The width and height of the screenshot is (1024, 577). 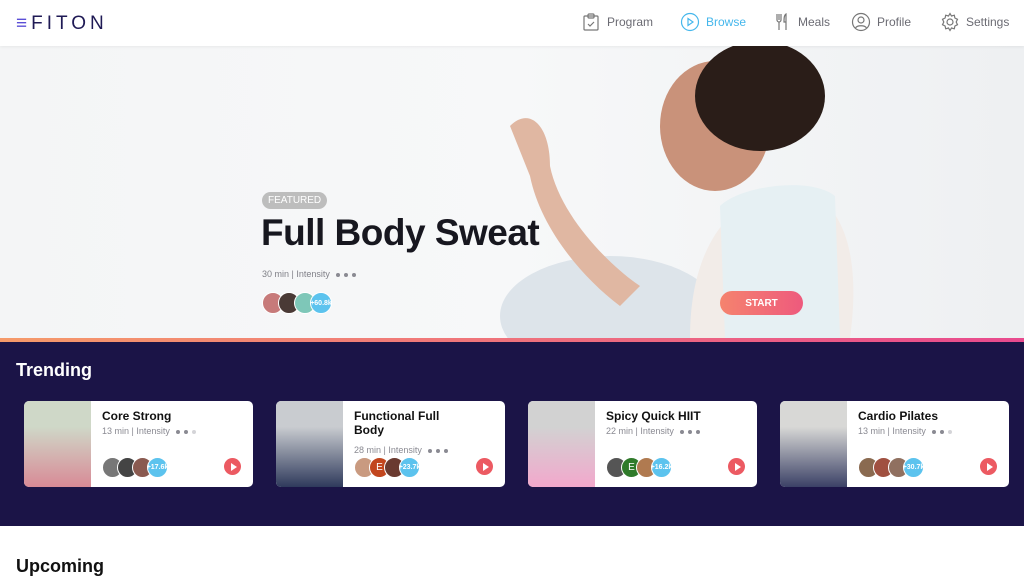 What do you see at coordinates (409, 467) in the screenshot?
I see `participant-count: +23.7k` at bounding box center [409, 467].